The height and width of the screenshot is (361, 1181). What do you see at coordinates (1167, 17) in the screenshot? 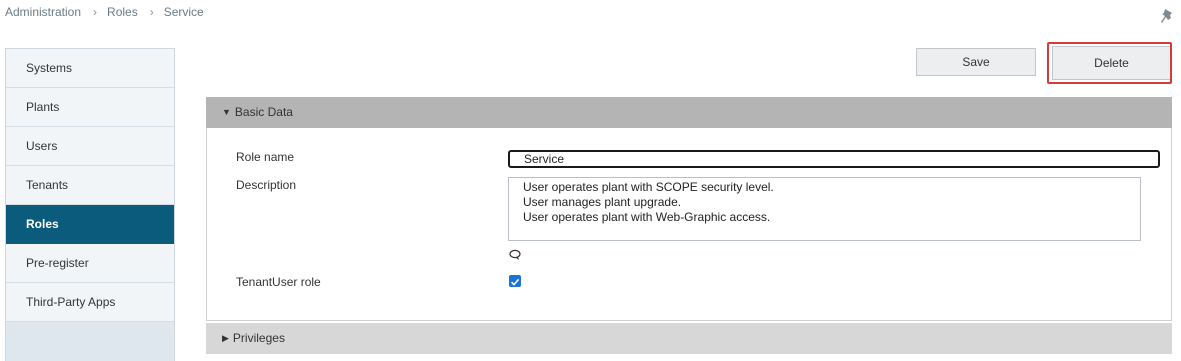
I see `pin-icon` at bounding box center [1167, 17].